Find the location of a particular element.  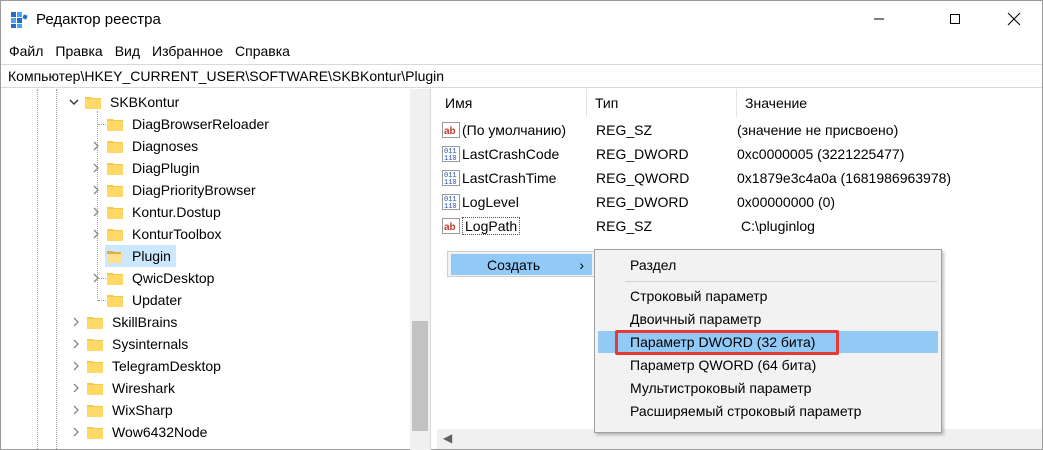

tree-item-telegramdesktop: TelegramDesktop is located at coordinates (146, 366).